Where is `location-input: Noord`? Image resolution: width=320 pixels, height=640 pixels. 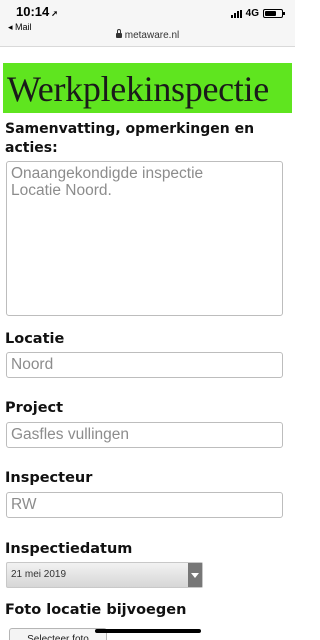 location-input: Noord is located at coordinates (144, 365).